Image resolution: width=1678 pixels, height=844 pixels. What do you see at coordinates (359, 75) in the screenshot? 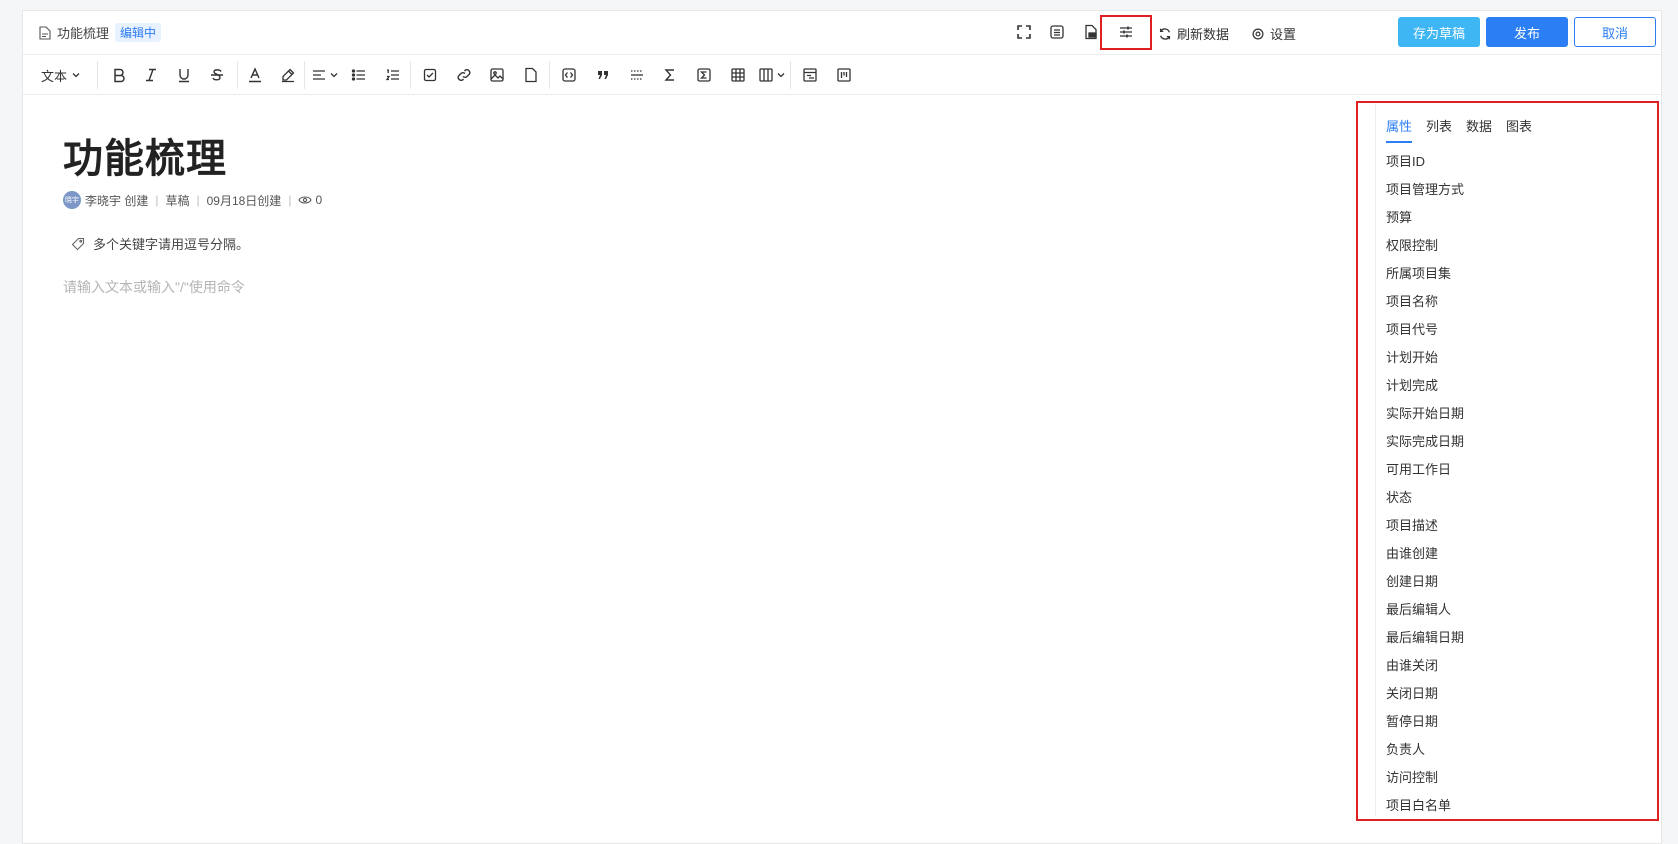
I see `bullet-list-icon` at bounding box center [359, 75].